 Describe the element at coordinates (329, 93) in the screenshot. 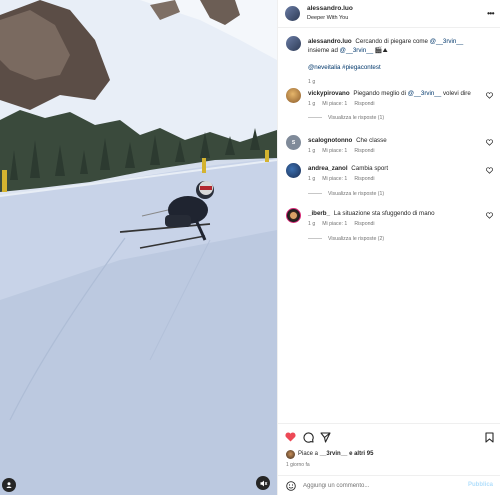

I see `comment-username: vickypirovano` at that location.